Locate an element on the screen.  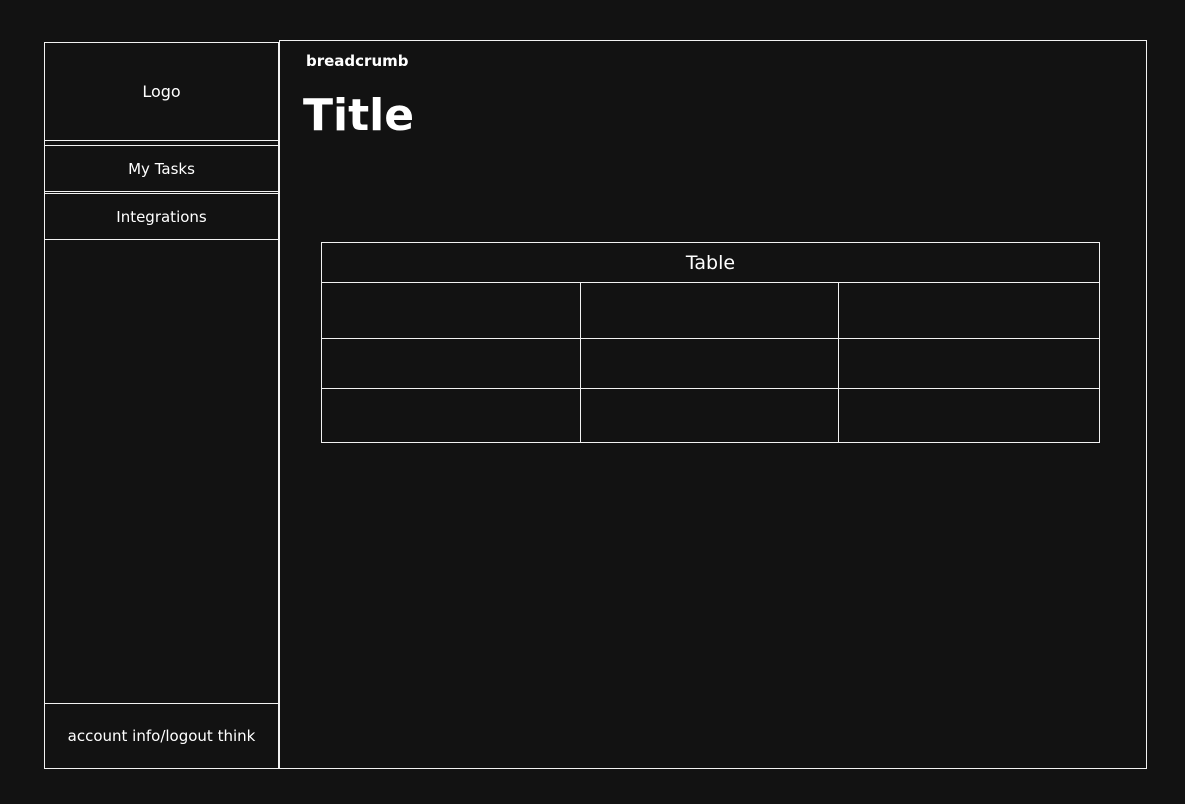
sidebar-item-my-tasks: My Tasks is located at coordinates (161, 168).